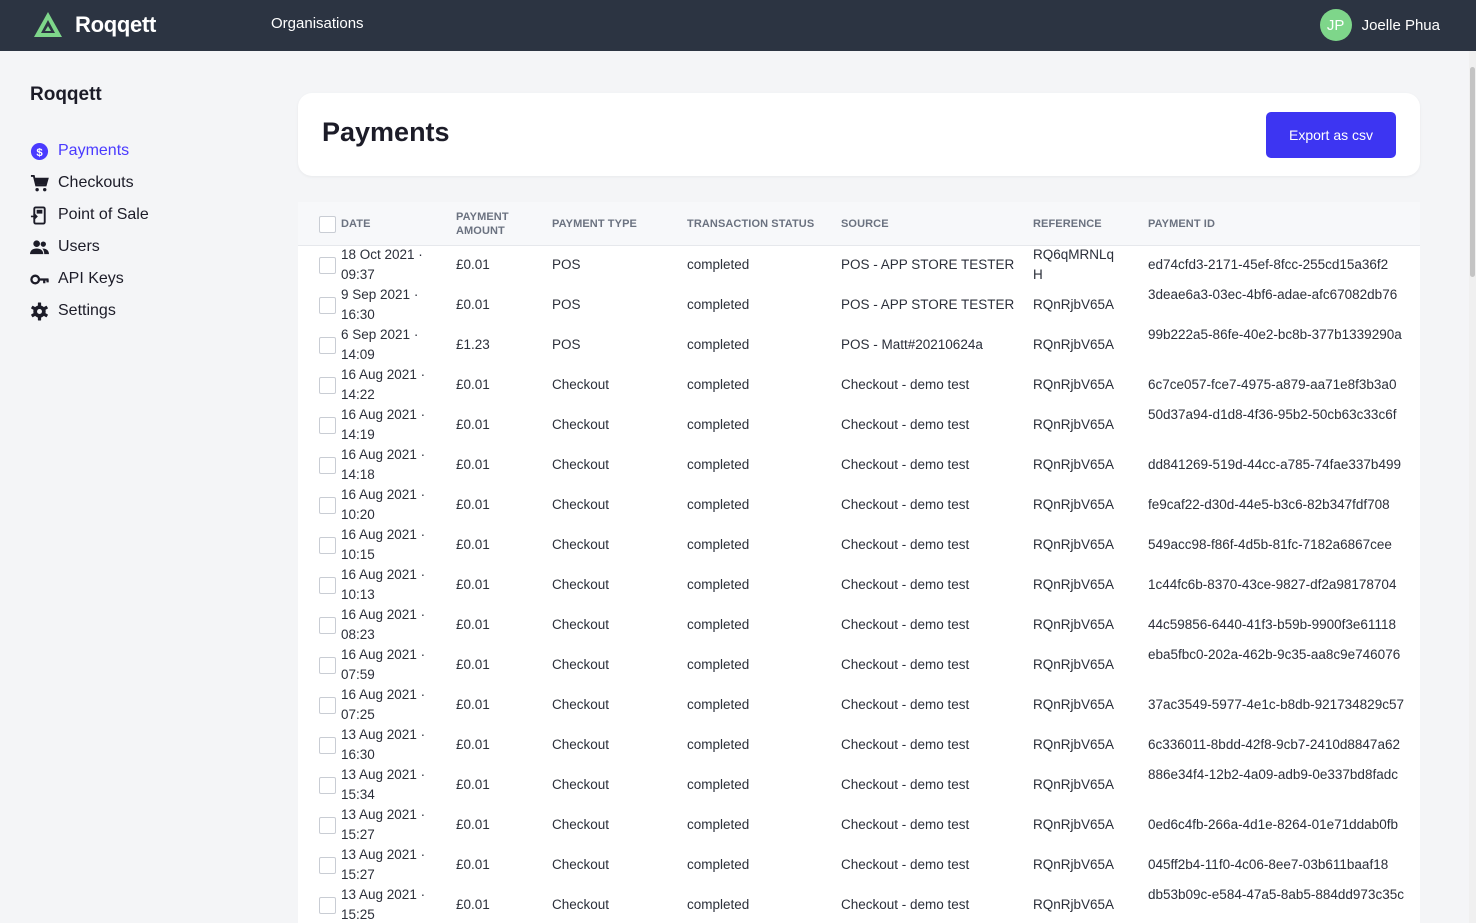  I want to click on cell-date: 6 Sep 2021 · 14:09, so click(380, 344).